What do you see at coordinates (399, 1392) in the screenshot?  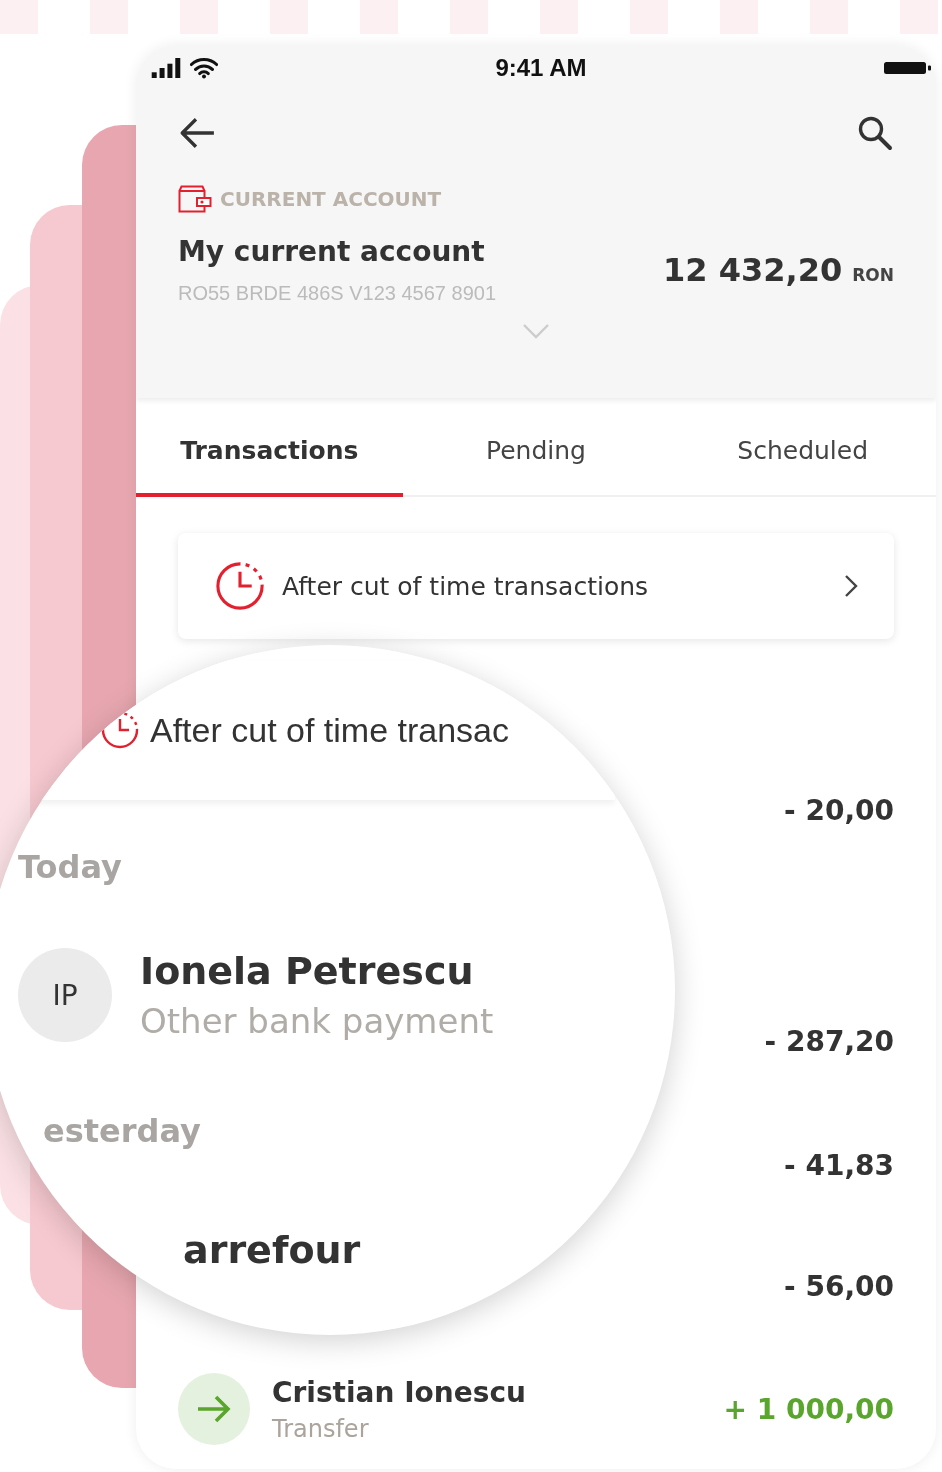 I see `transaction-name: Cristian Ionescu` at bounding box center [399, 1392].